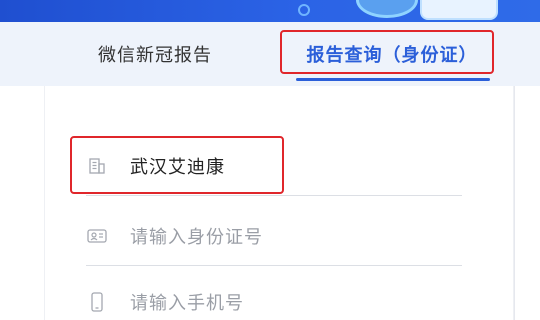 This screenshot has width=540, height=320. I want to click on tab-label: 微信新冠报告, so click(155, 55).